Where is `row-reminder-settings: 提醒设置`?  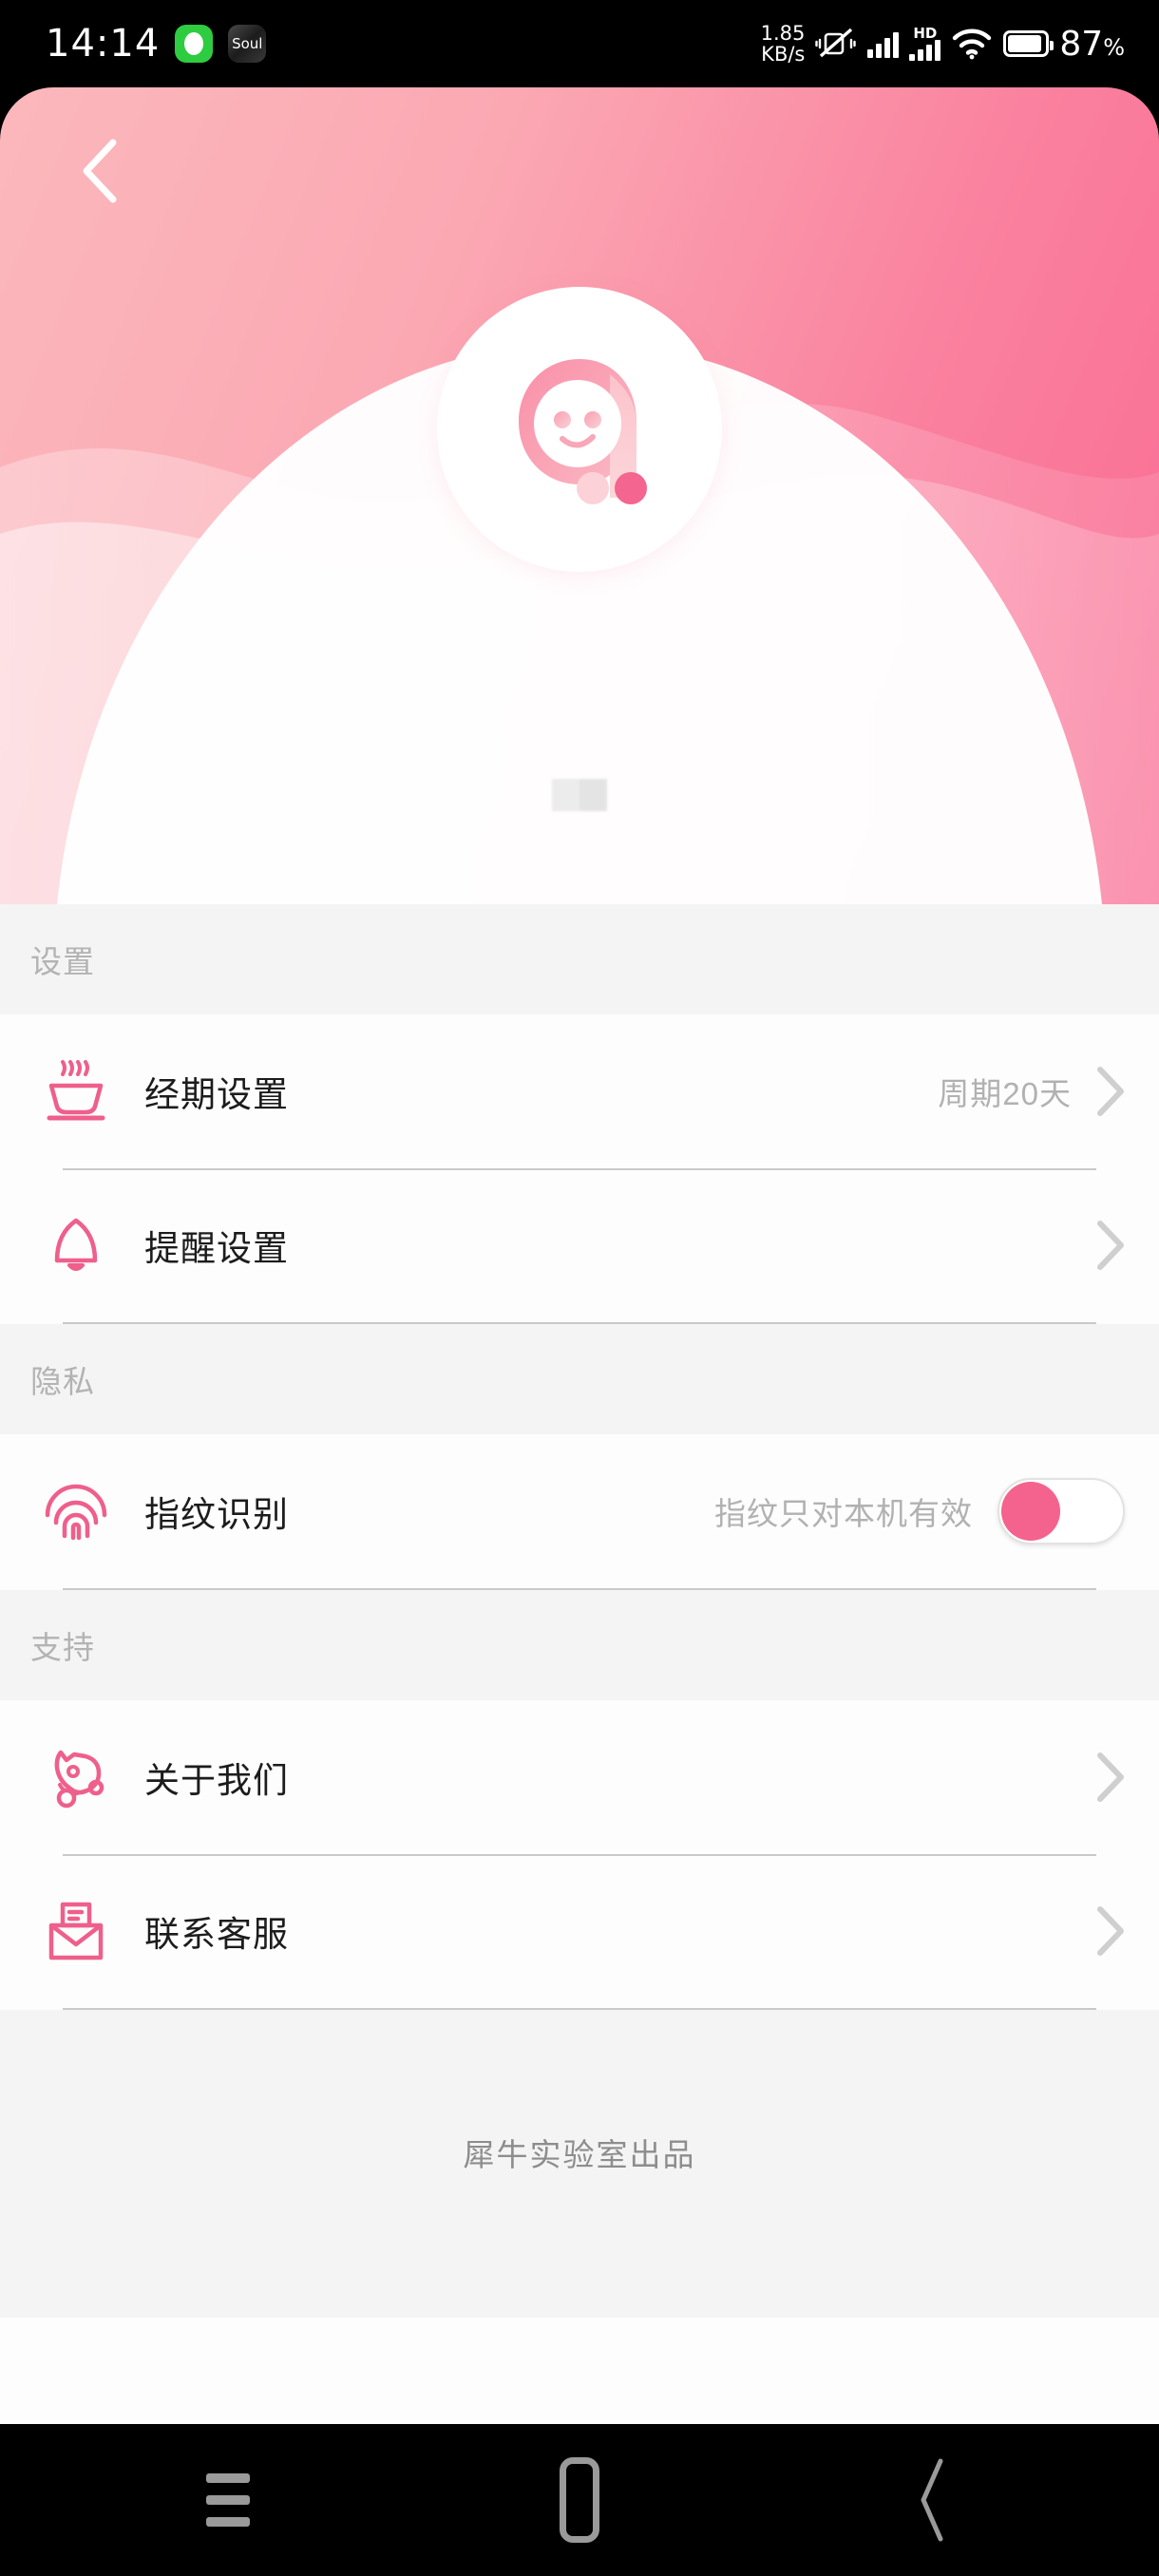
row-reminder-settings: 提醒设置 is located at coordinates (579, 1245).